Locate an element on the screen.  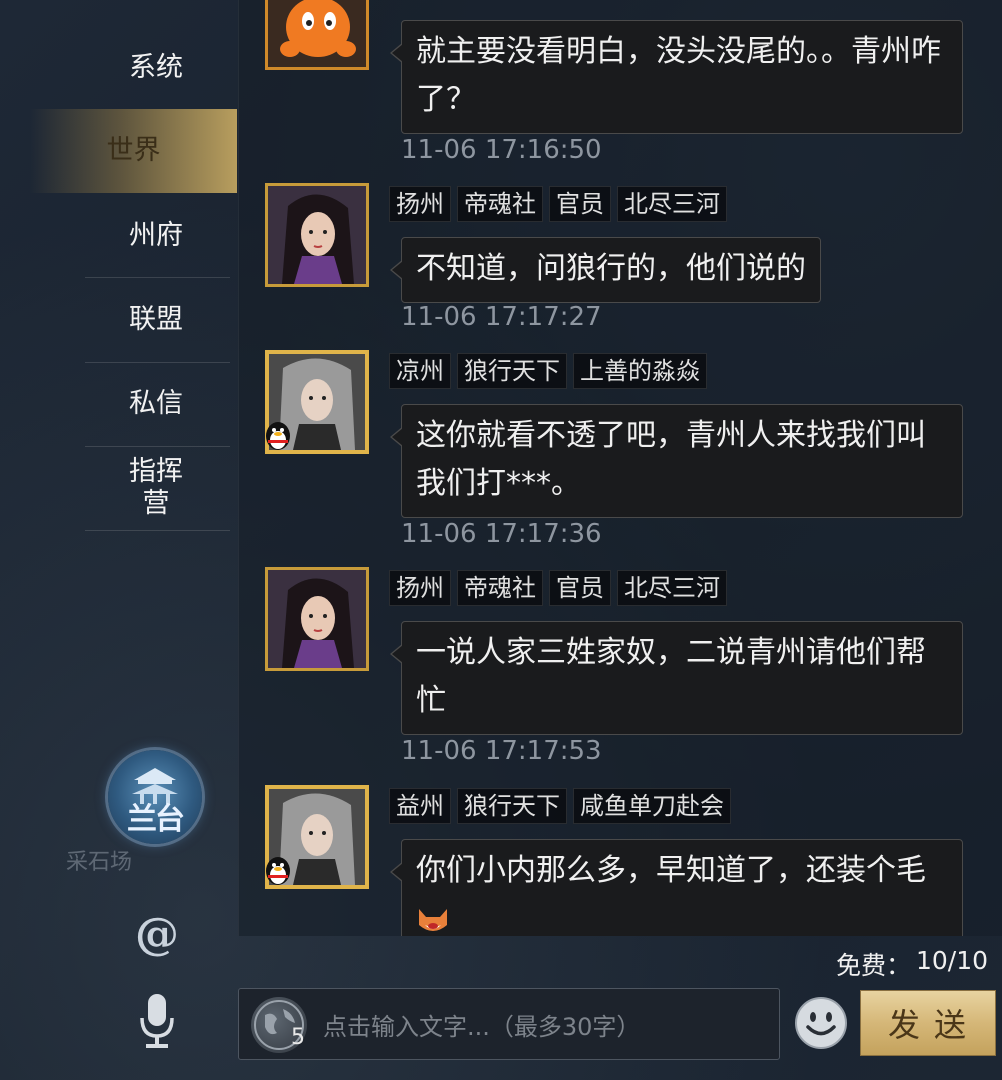
tab-system: 系统 is located at coordinates (156, 68).